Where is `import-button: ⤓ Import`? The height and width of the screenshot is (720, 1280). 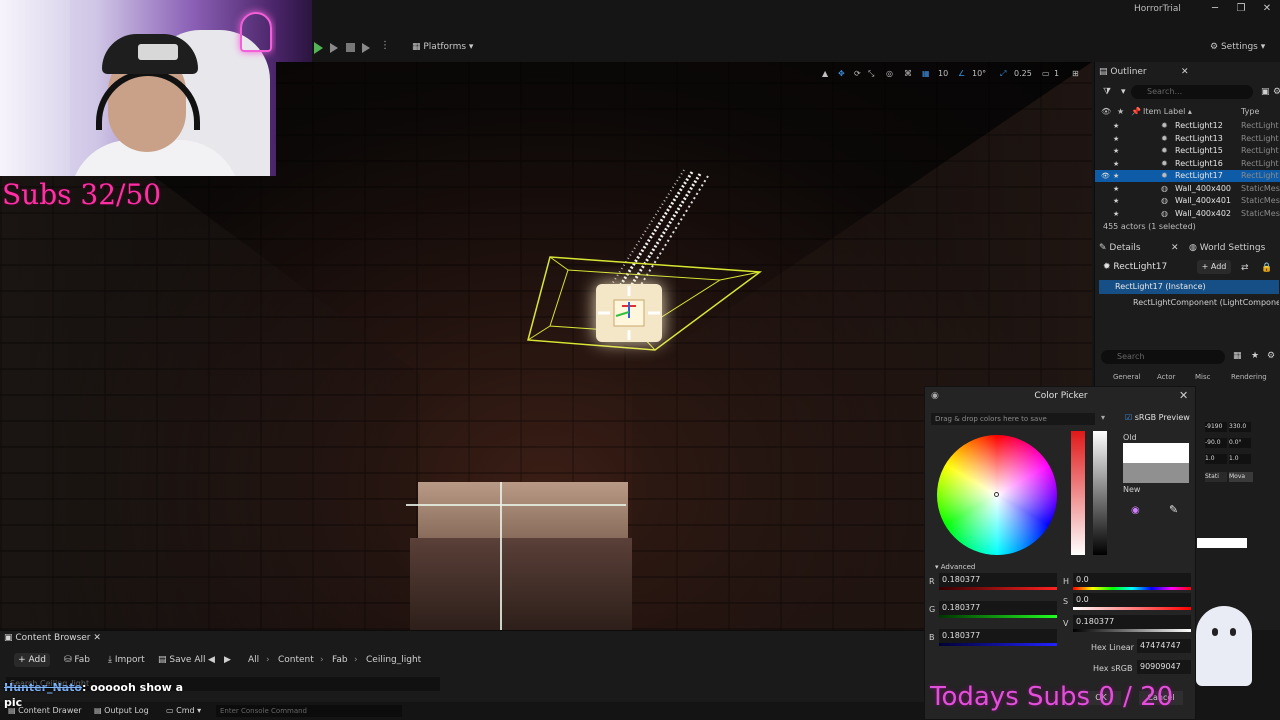
import-button: ⤓ Import is located at coordinates (126, 660).